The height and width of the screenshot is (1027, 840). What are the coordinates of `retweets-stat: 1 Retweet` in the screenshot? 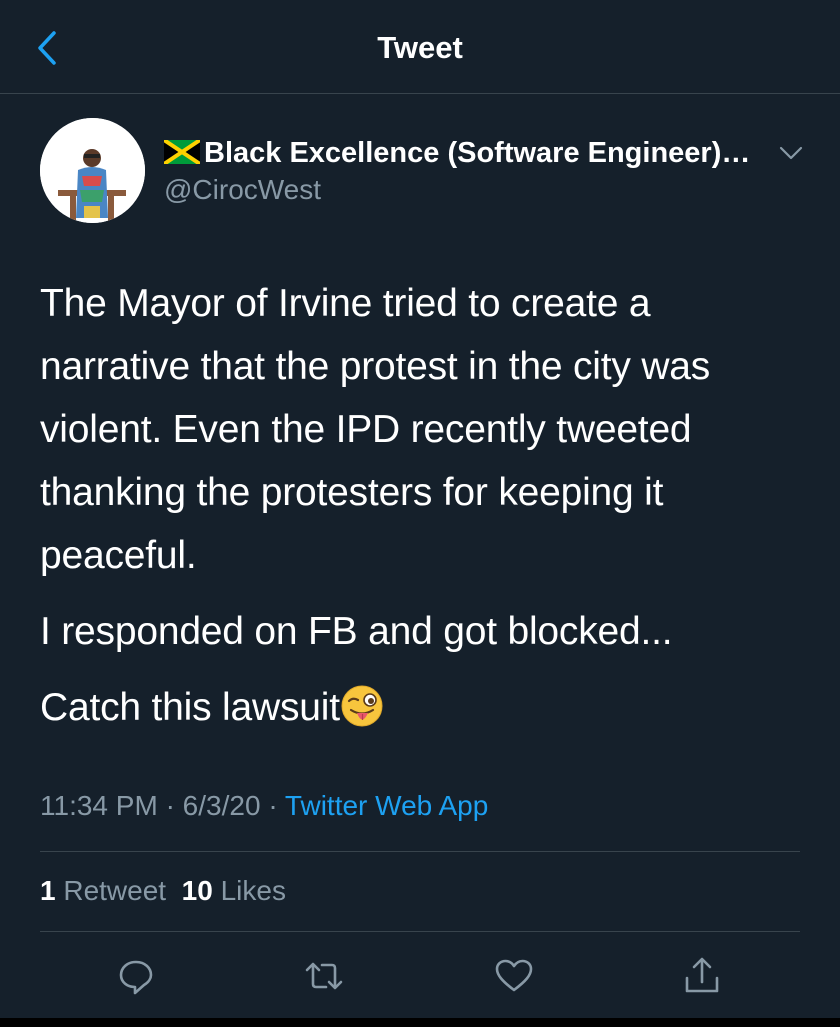 It's located at (103, 890).